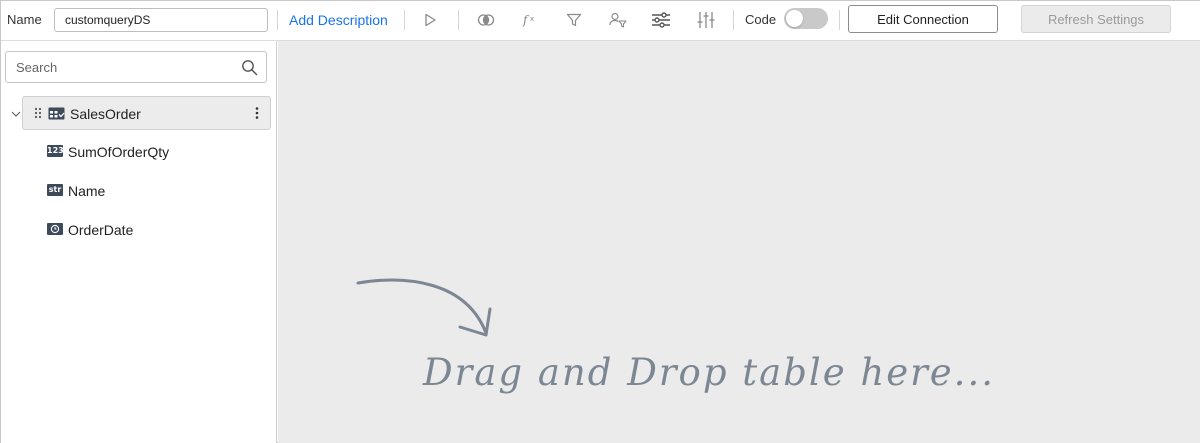 This screenshot has height=443, width=1200. I want to click on table-node-salesorder: SalesOrder, so click(146, 113).